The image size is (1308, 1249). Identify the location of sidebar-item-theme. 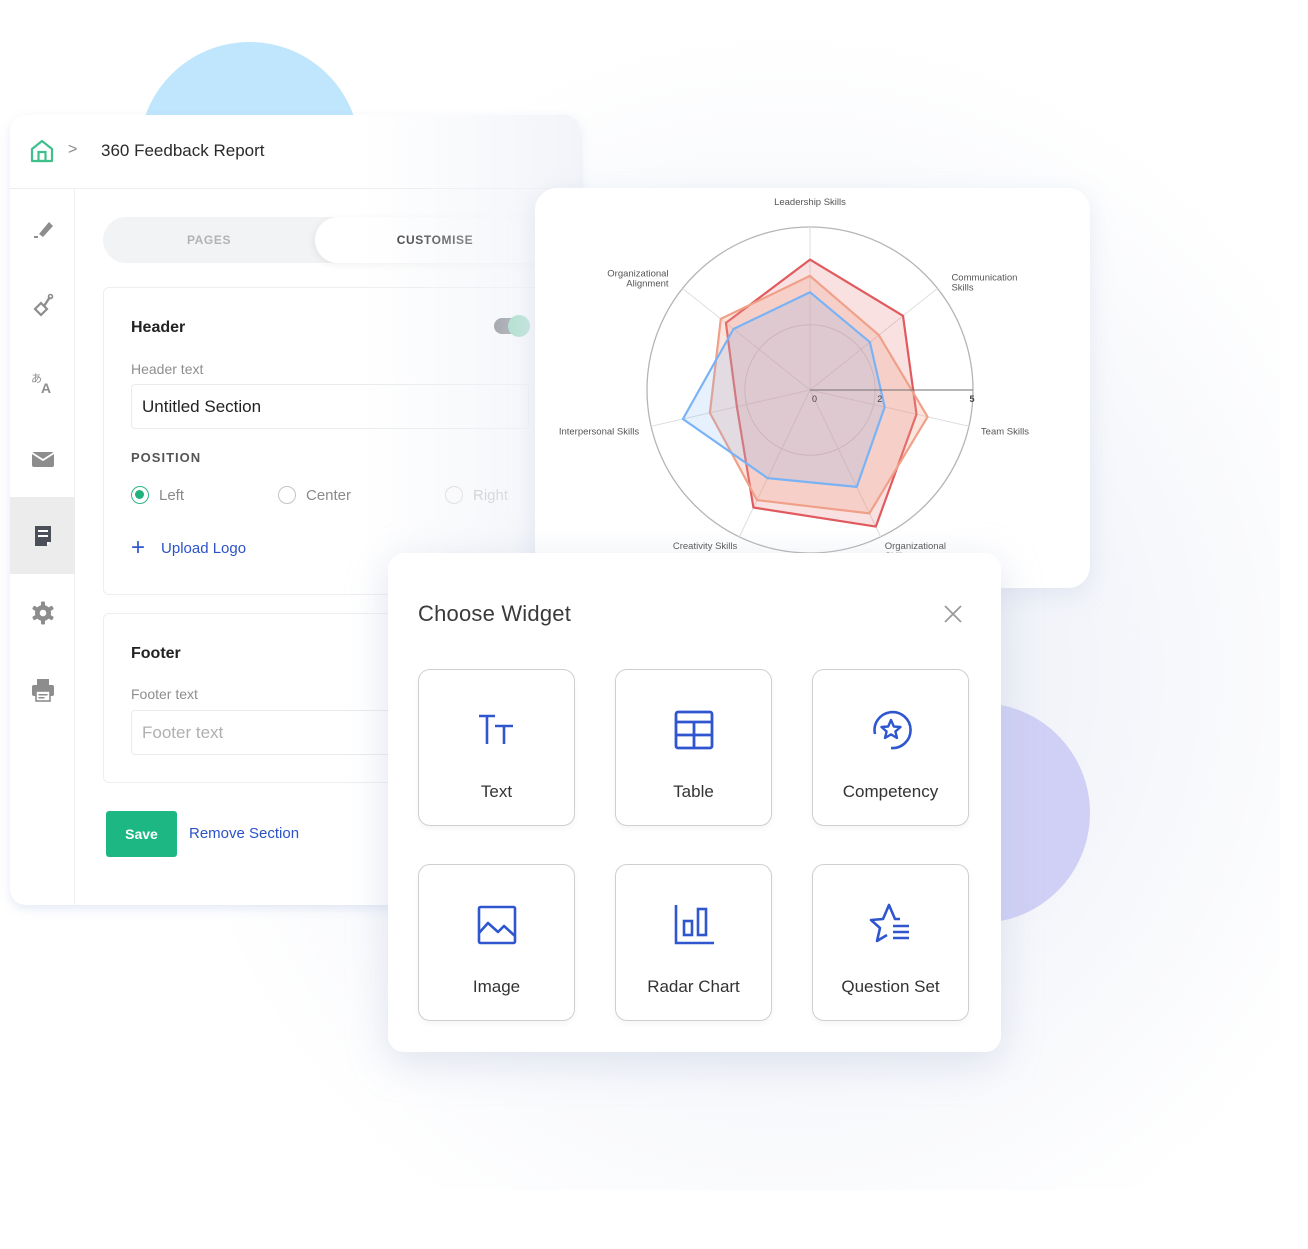
(42, 304).